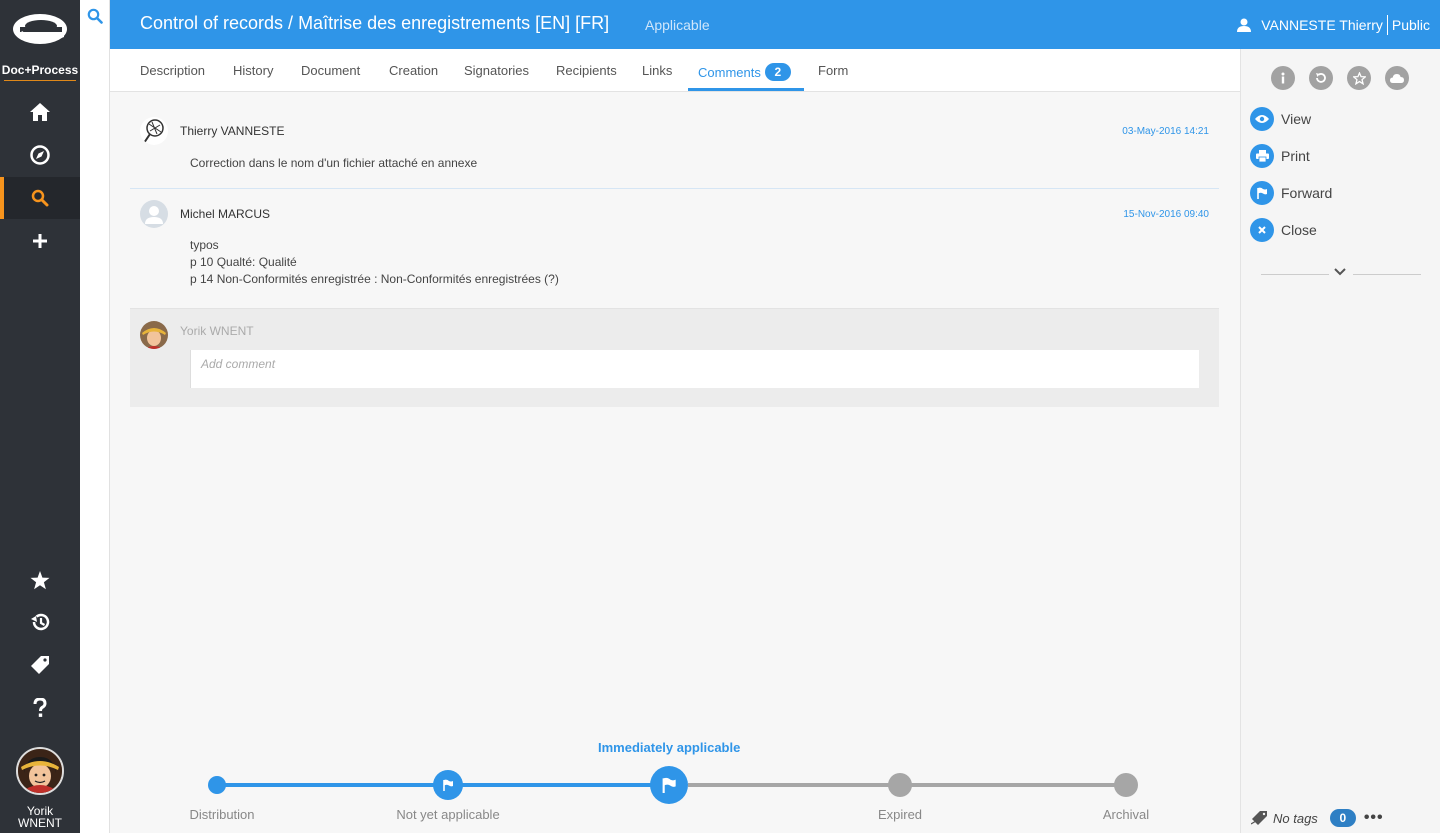 This screenshot has height=833, width=1440. Describe the element at coordinates (1244, 25) in the screenshot. I see `user-icon` at that location.